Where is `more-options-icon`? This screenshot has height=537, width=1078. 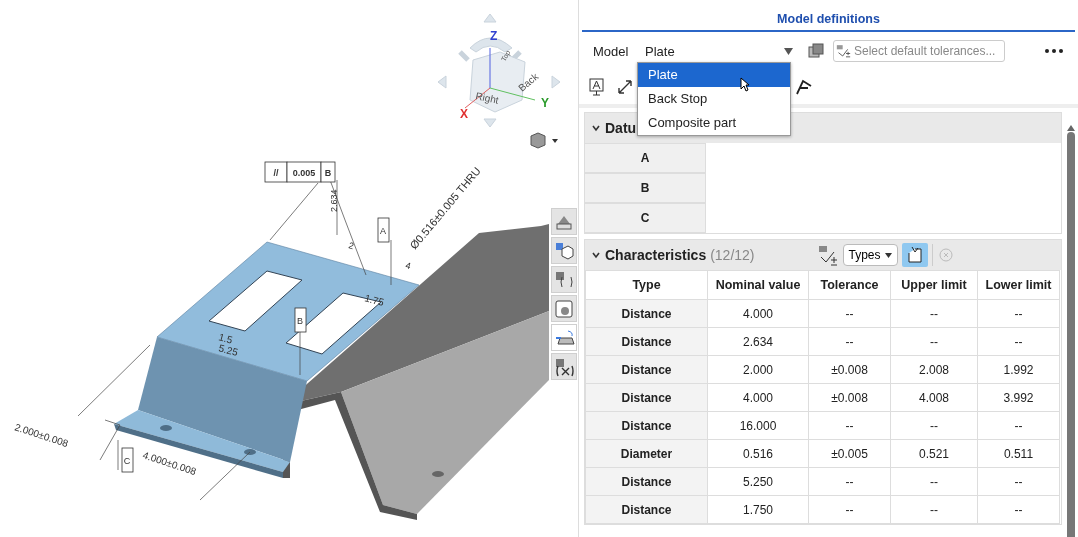
more-options-icon is located at coordinates (1054, 51).